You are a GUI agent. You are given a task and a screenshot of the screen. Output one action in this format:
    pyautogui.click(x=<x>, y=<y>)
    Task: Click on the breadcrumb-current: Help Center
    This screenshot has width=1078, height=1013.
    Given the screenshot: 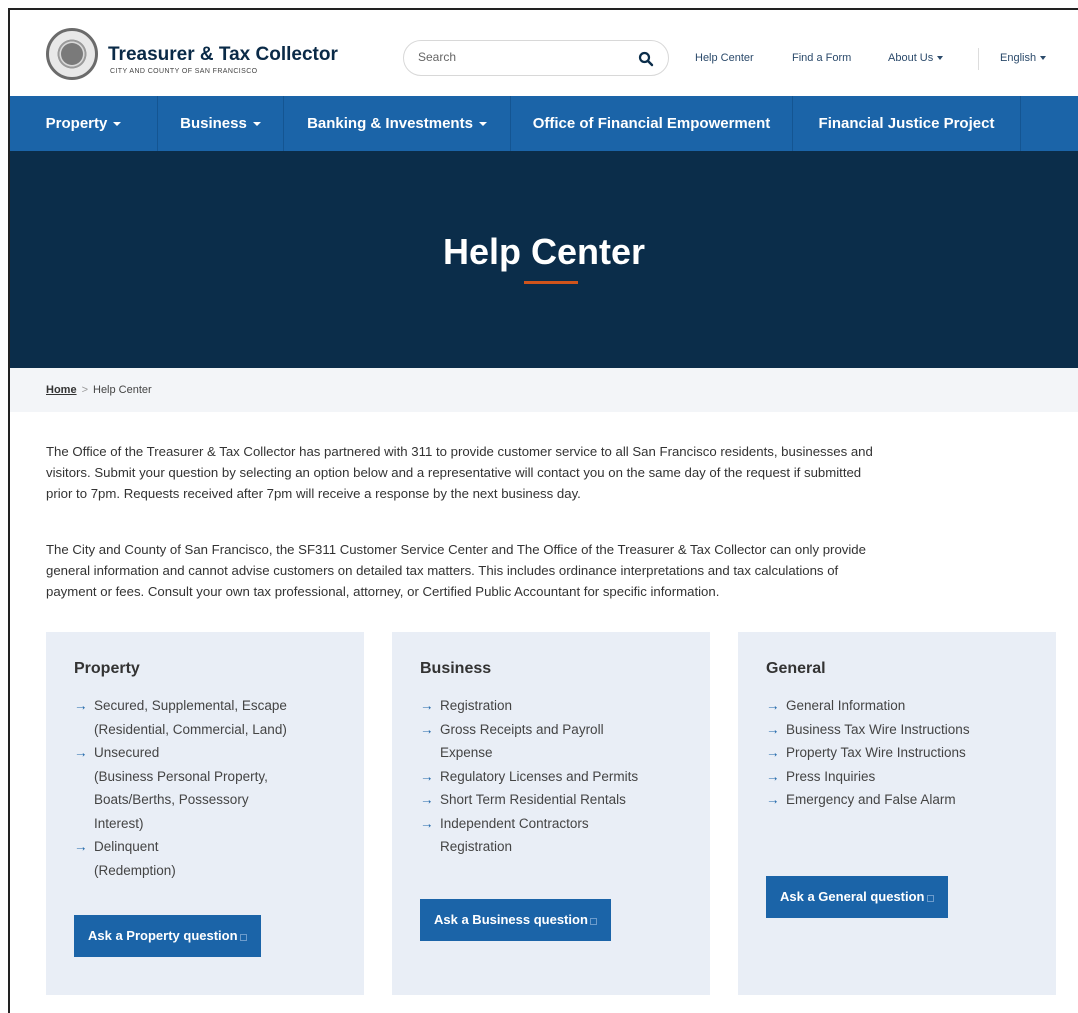 What is the action you would take?
    pyautogui.click(x=122, y=390)
    